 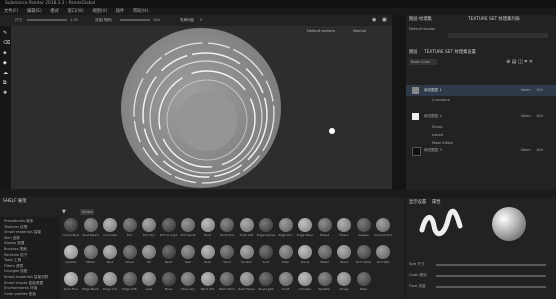 What do you see at coordinates (20, 294) in the screenshot?
I see `shelf-category: Color profiles 配色` at bounding box center [20, 294].